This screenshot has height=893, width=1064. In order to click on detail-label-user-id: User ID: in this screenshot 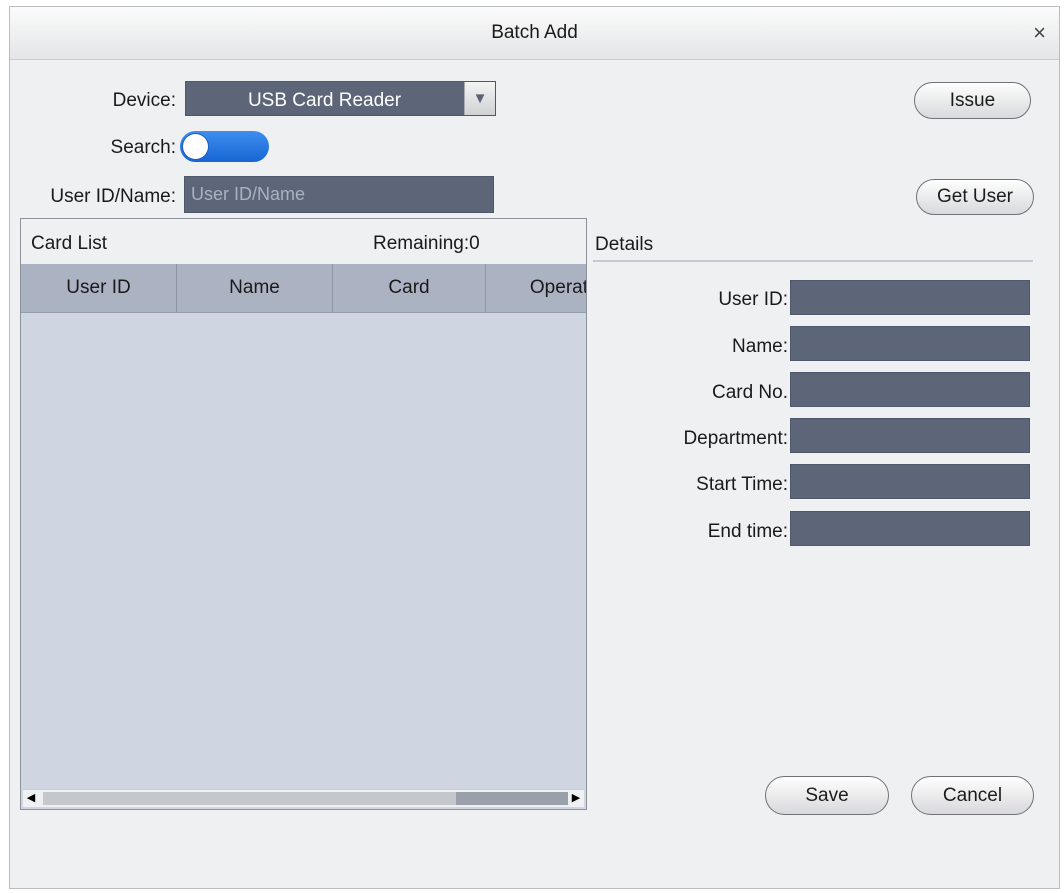, I will do `click(753, 299)`.